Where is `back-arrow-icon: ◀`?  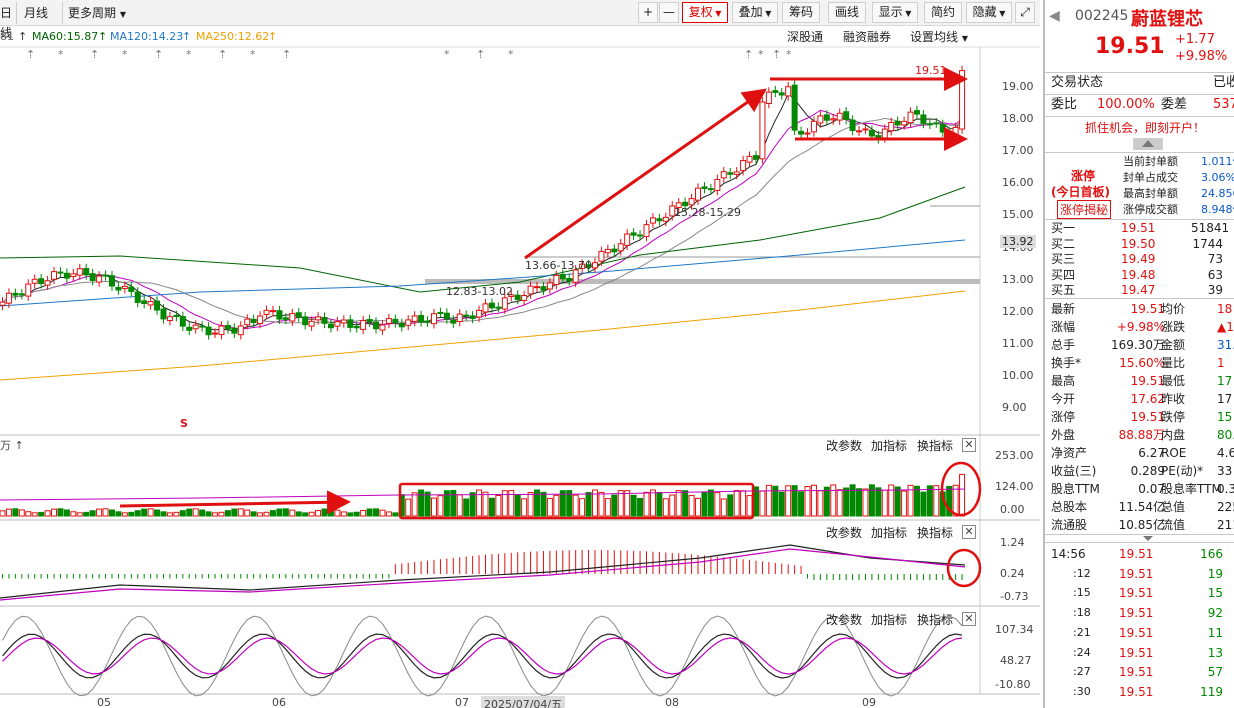 back-arrow-icon: ◀ is located at coordinates (1054, 16).